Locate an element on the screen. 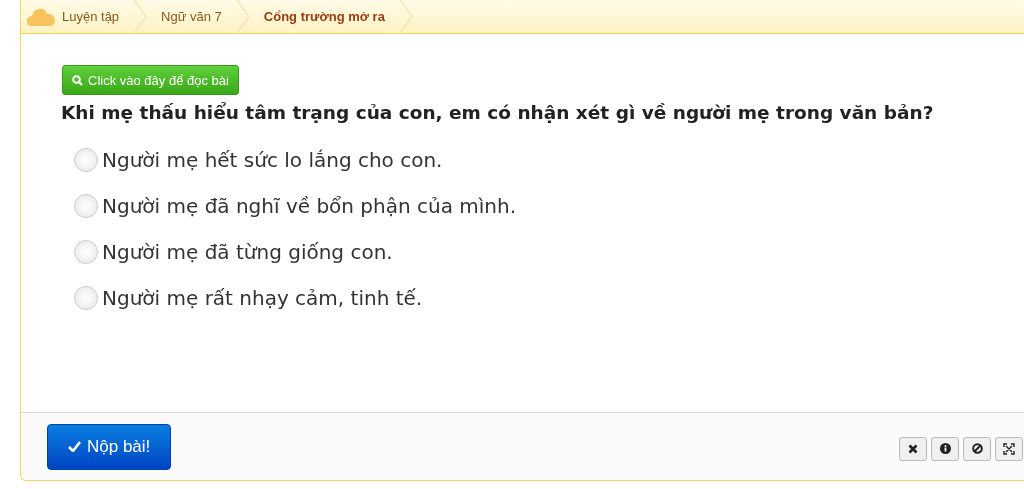 This screenshot has width=1024, height=489. info-icon is located at coordinates (945, 448).